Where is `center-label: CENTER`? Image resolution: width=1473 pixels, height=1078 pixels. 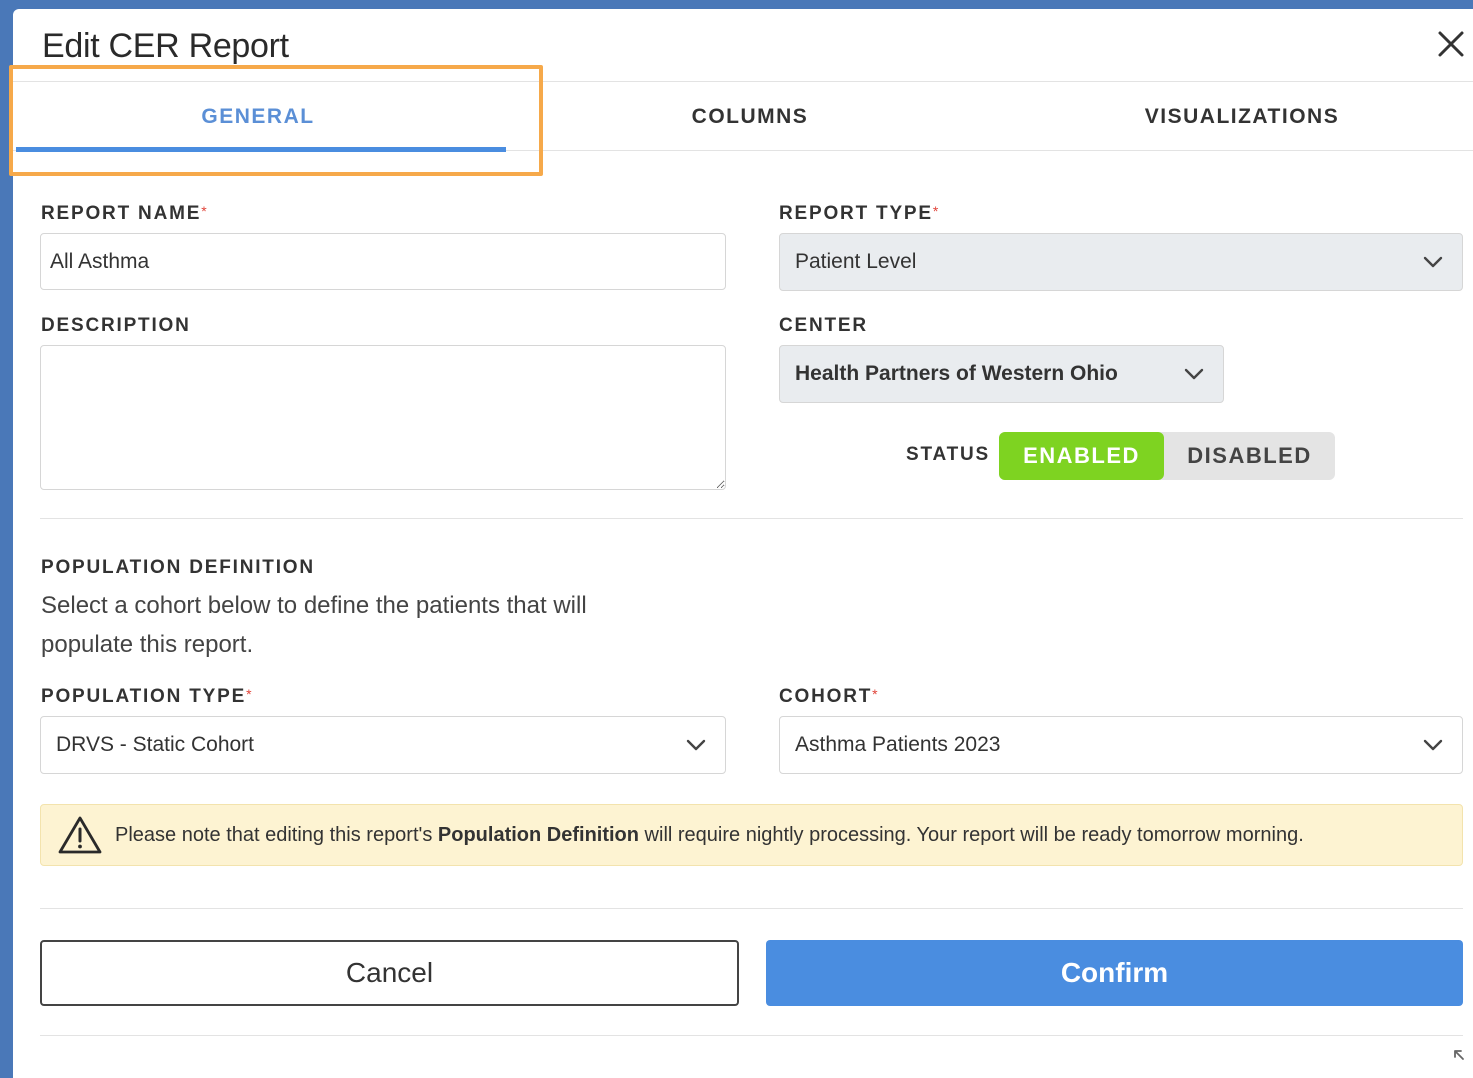 center-label: CENTER is located at coordinates (823, 325).